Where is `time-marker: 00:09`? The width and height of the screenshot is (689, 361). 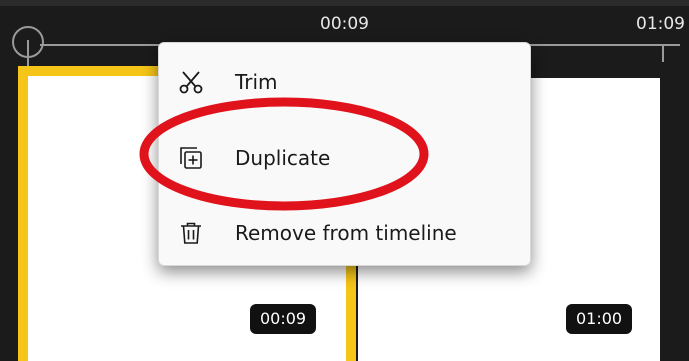
time-marker: 00:09 is located at coordinates (344, 24).